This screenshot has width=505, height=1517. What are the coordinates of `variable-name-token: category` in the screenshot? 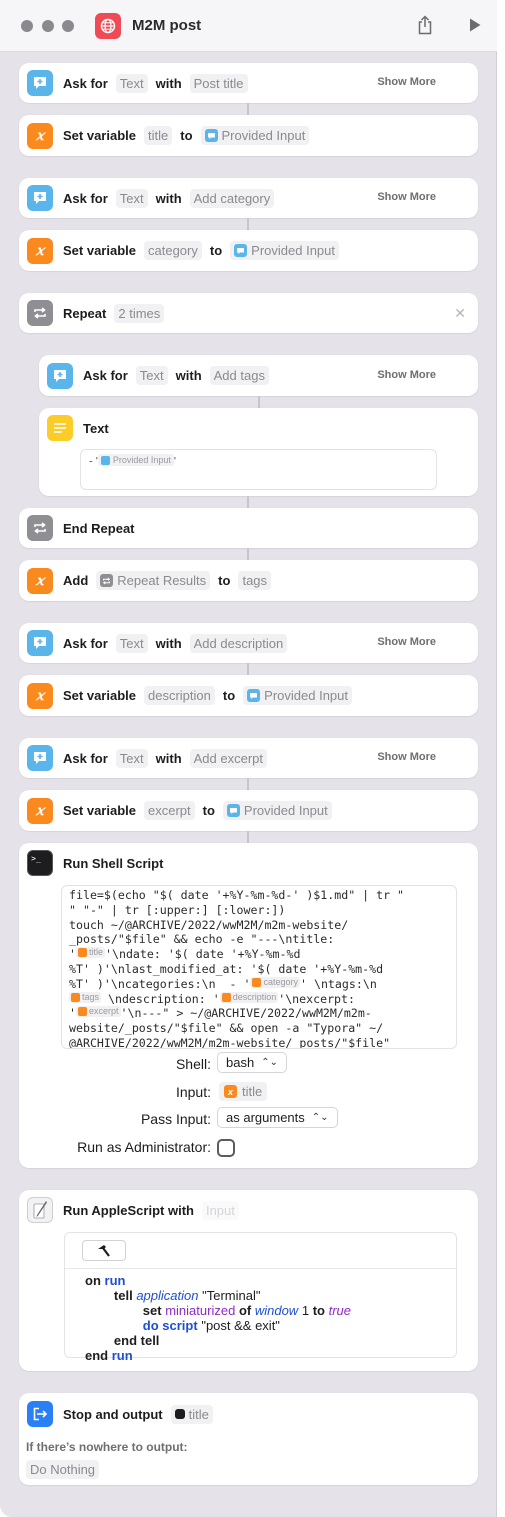 It's located at (173, 250).